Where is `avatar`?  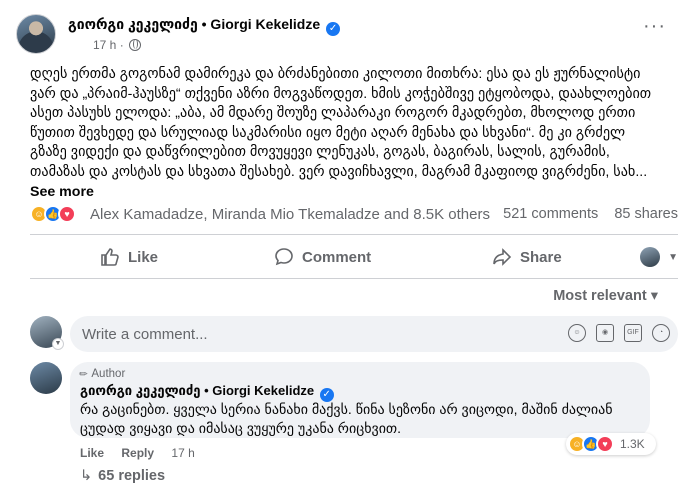 avatar is located at coordinates (650, 257).